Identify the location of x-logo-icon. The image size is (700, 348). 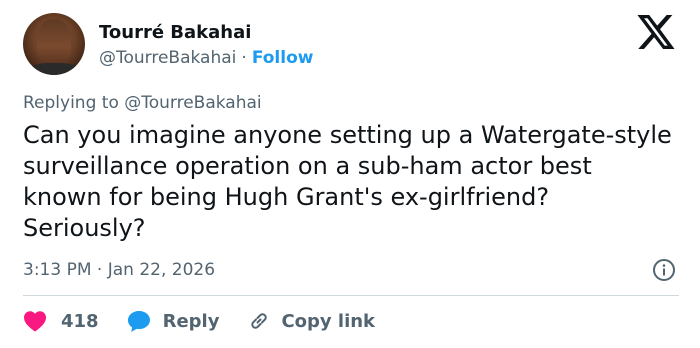
(656, 32).